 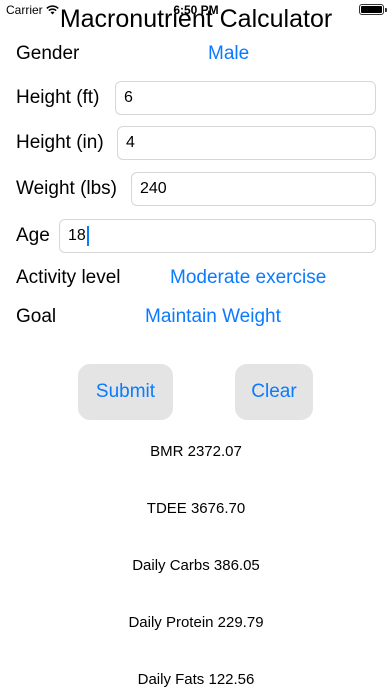 What do you see at coordinates (217, 236) in the screenshot?
I see `age-field: 18` at bounding box center [217, 236].